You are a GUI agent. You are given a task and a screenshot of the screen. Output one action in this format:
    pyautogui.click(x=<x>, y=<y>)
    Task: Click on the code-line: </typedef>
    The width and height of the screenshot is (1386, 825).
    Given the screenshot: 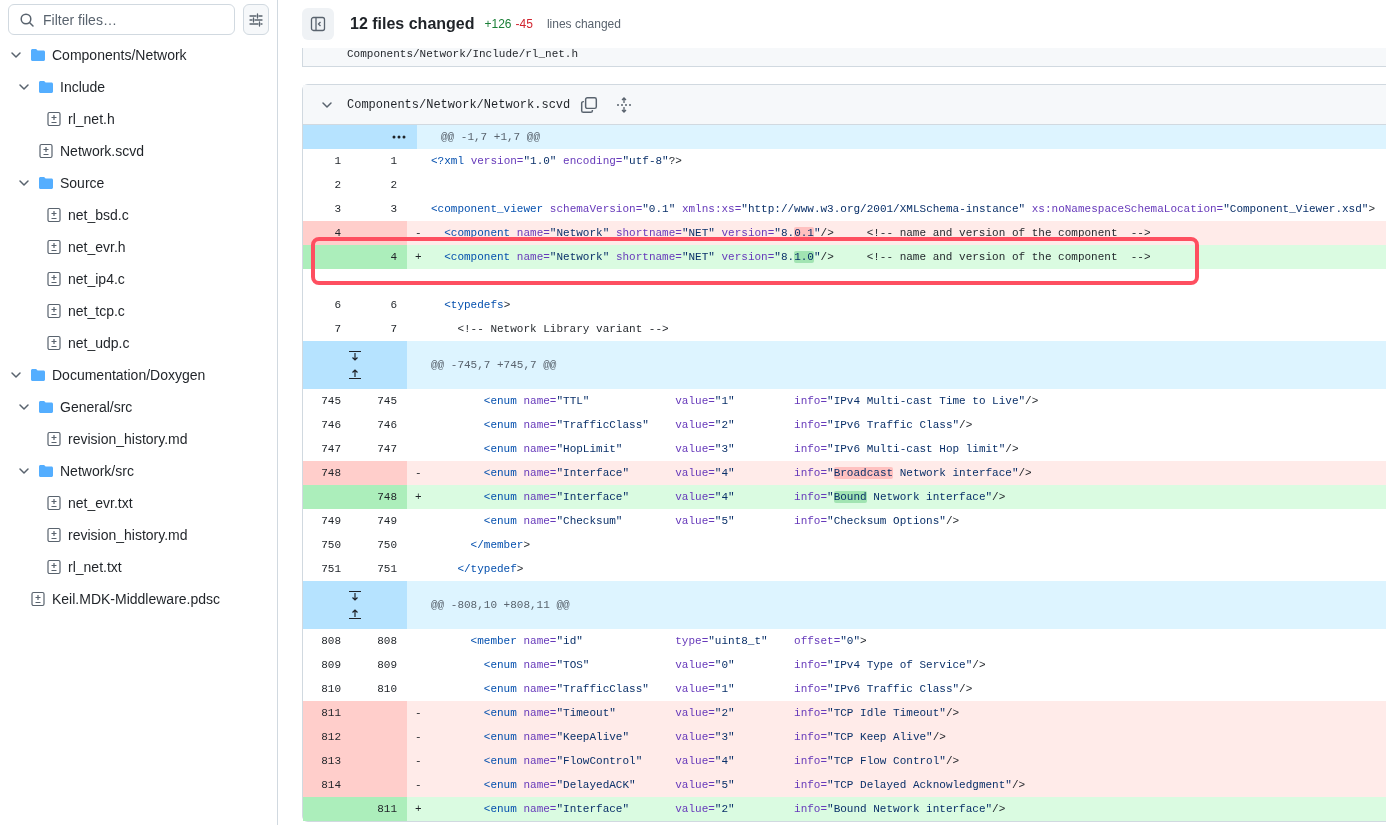 What is the action you would take?
    pyautogui.click(x=490, y=569)
    